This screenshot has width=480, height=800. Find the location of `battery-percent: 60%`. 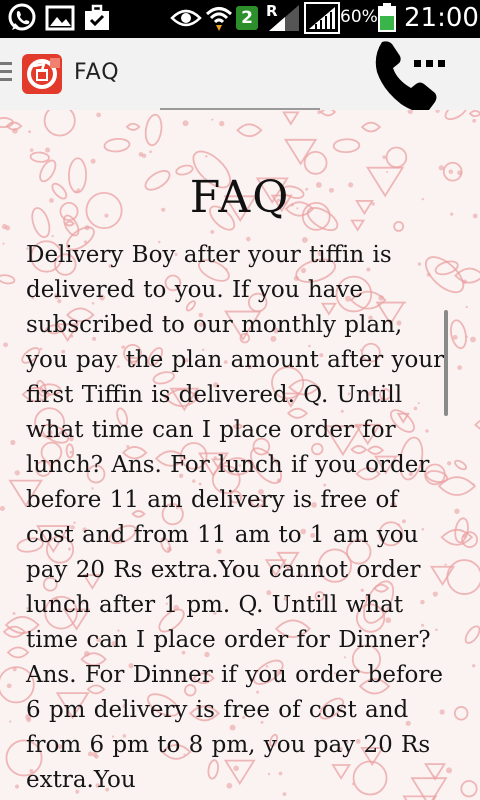

battery-percent: 60% is located at coordinates (359, 17).